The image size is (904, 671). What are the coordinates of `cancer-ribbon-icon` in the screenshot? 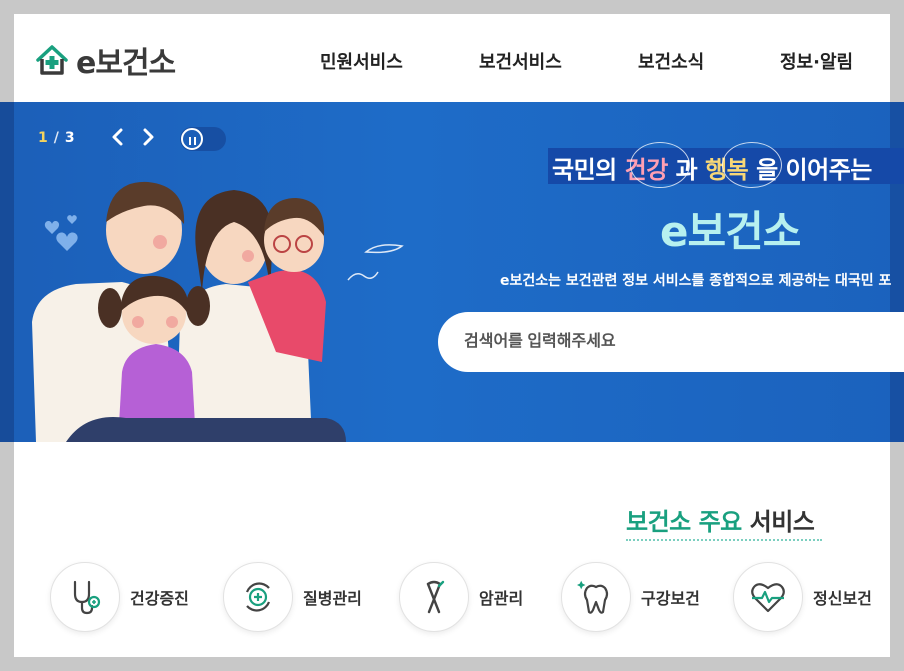 It's located at (435, 597).